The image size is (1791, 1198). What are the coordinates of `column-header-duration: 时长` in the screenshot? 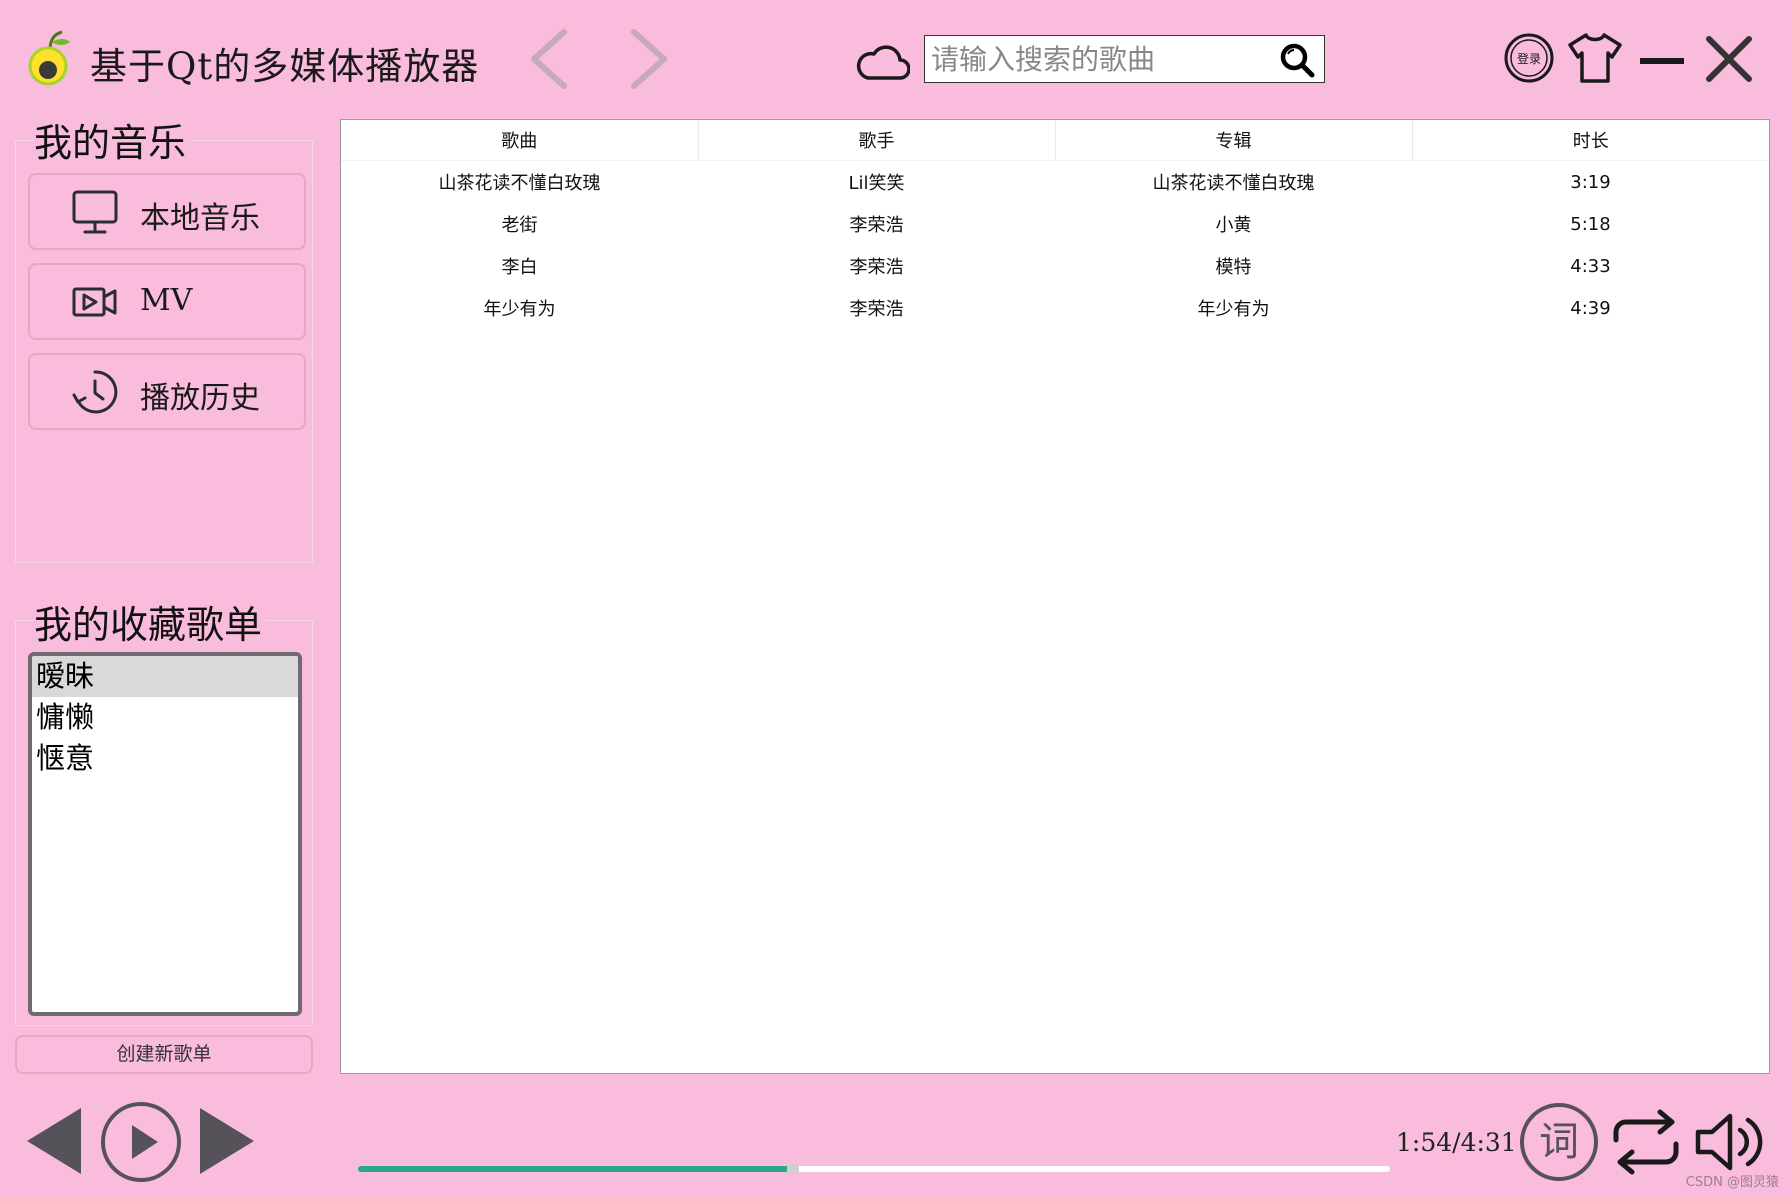 It's located at (1590, 140).